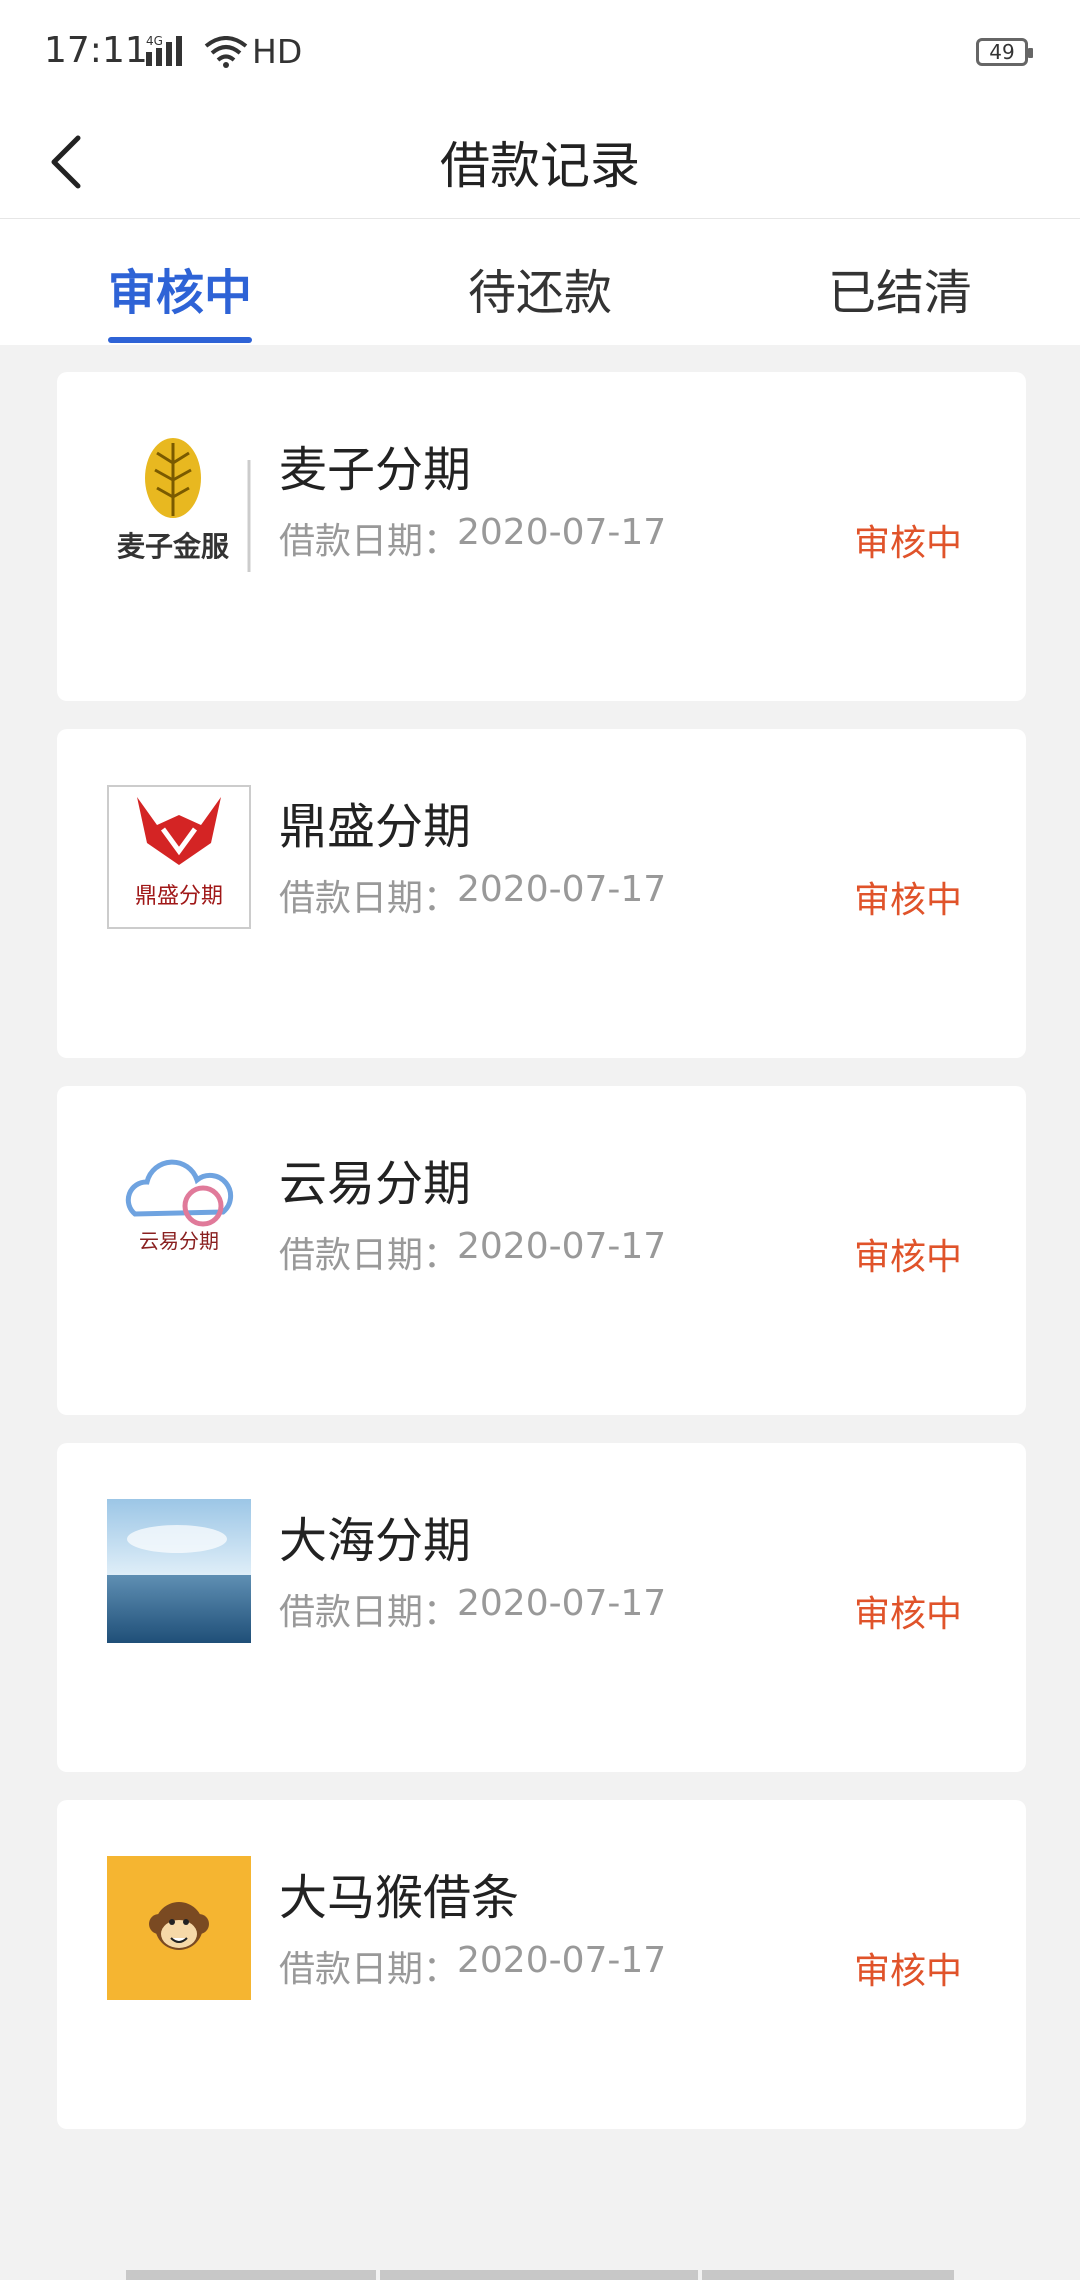 The image size is (1080, 2280). I want to click on page-title: 借款记录, so click(540, 166).